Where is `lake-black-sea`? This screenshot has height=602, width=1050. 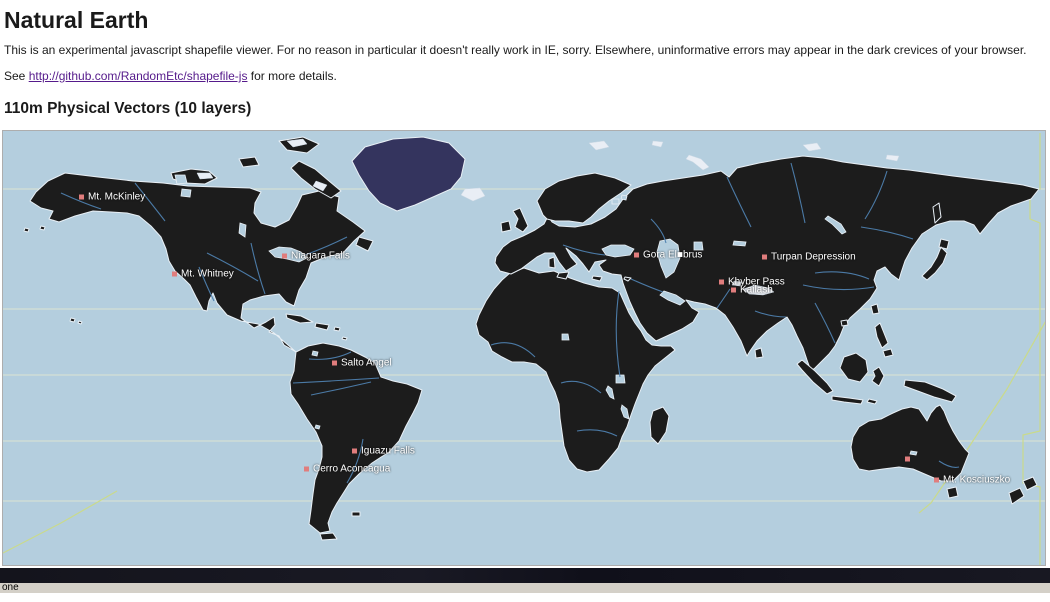
lake-black-sea is located at coordinates (618, 251).